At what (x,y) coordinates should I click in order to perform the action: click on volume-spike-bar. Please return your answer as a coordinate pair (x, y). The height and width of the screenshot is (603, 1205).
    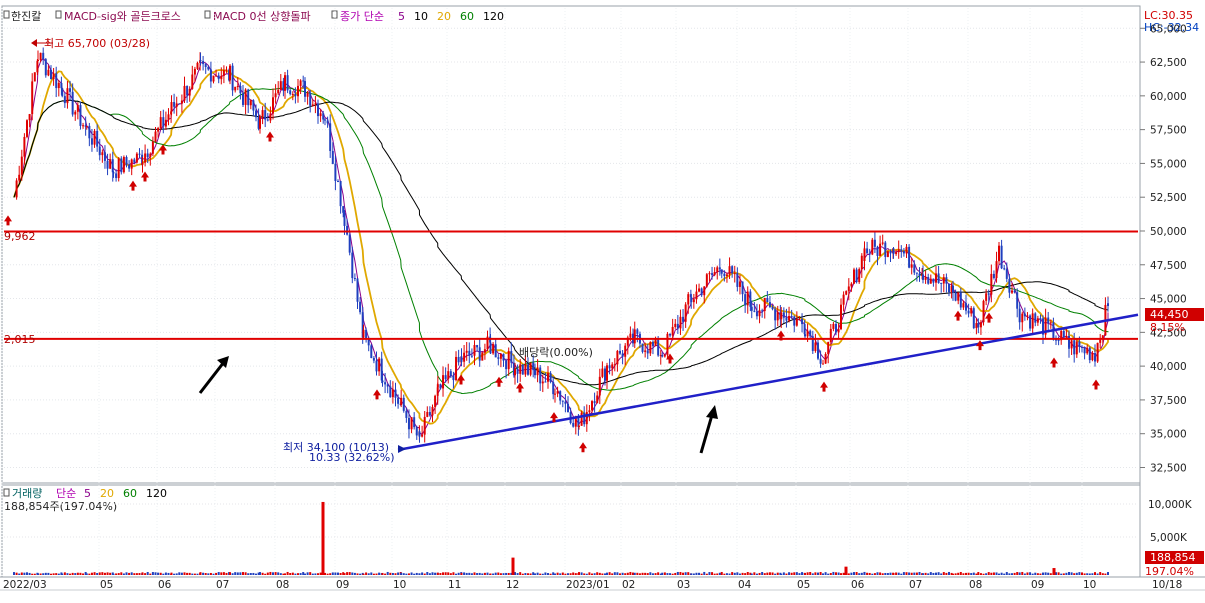
    Looking at the image, I should click on (846, 570).